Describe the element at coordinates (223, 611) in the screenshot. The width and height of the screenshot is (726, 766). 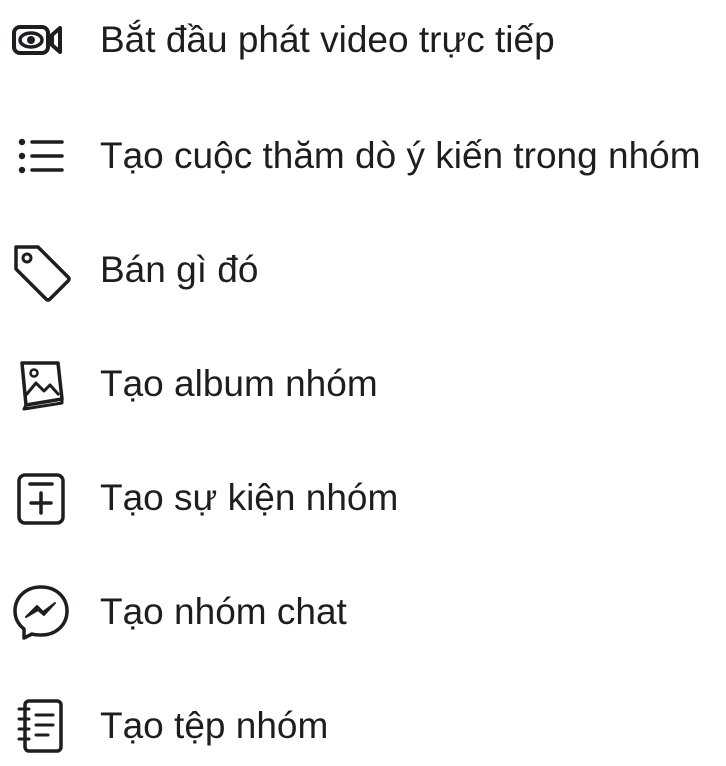
I see `menu-item-label: Tạo nhóm chat` at that location.